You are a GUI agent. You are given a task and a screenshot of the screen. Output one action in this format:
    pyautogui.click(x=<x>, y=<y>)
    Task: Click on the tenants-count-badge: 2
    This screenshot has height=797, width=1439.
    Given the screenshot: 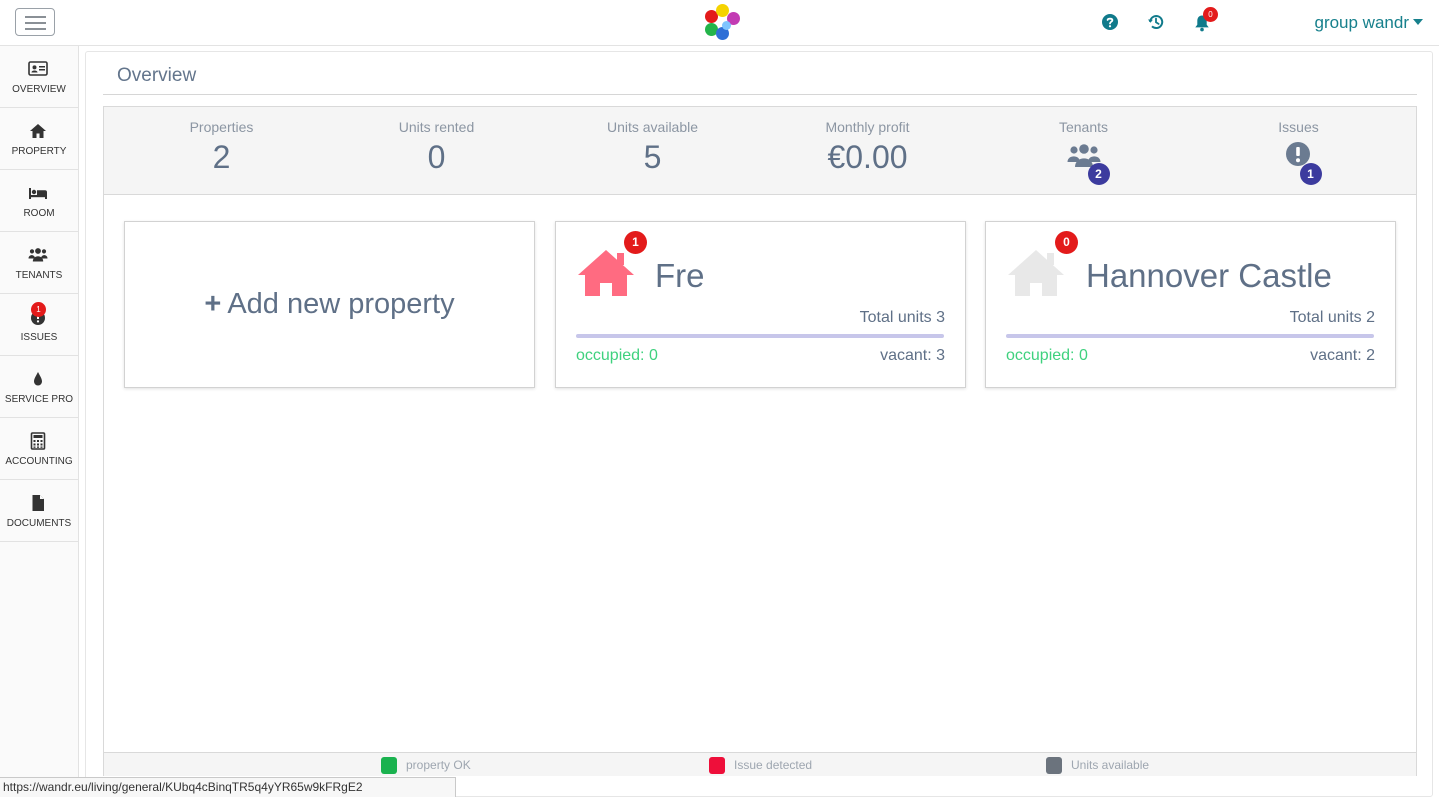 What is the action you would take?
    pyautogui.click(x=1098, y=174)
    